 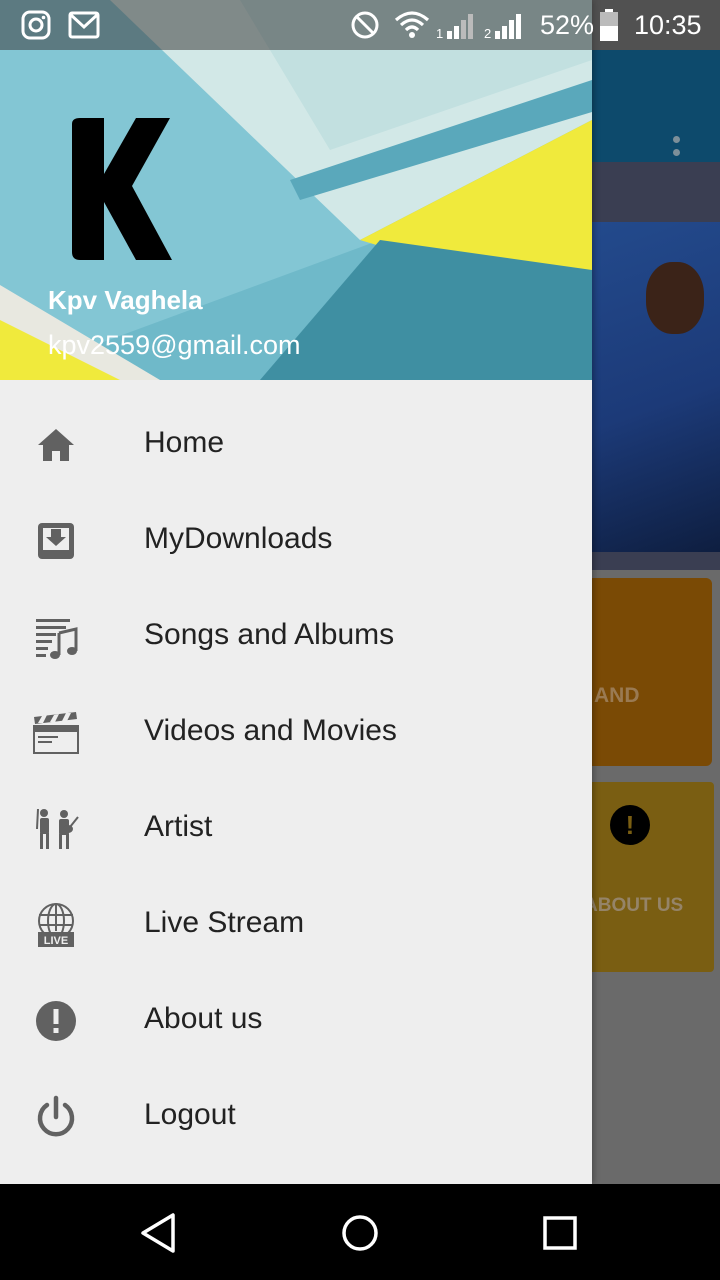 What do you see at coordinates (56, 941) in the screenshot?
I see `svg-text: LIVE` at bounding box center [56, 941].